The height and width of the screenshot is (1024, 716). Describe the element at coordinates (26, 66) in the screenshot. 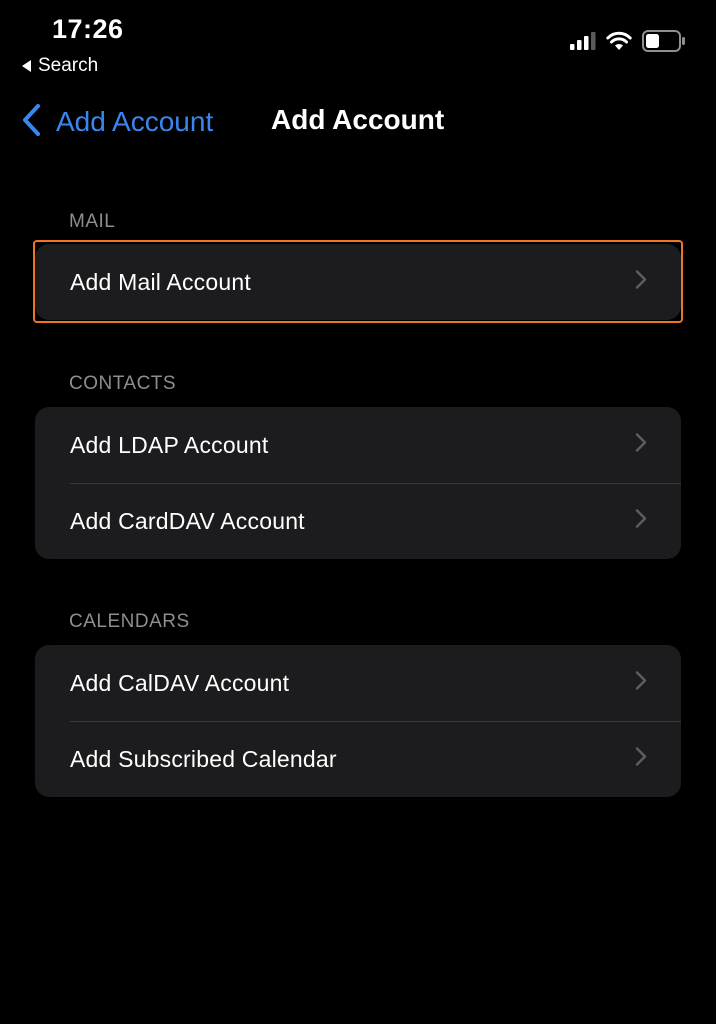

I see `back-triangle-icon` at that location.